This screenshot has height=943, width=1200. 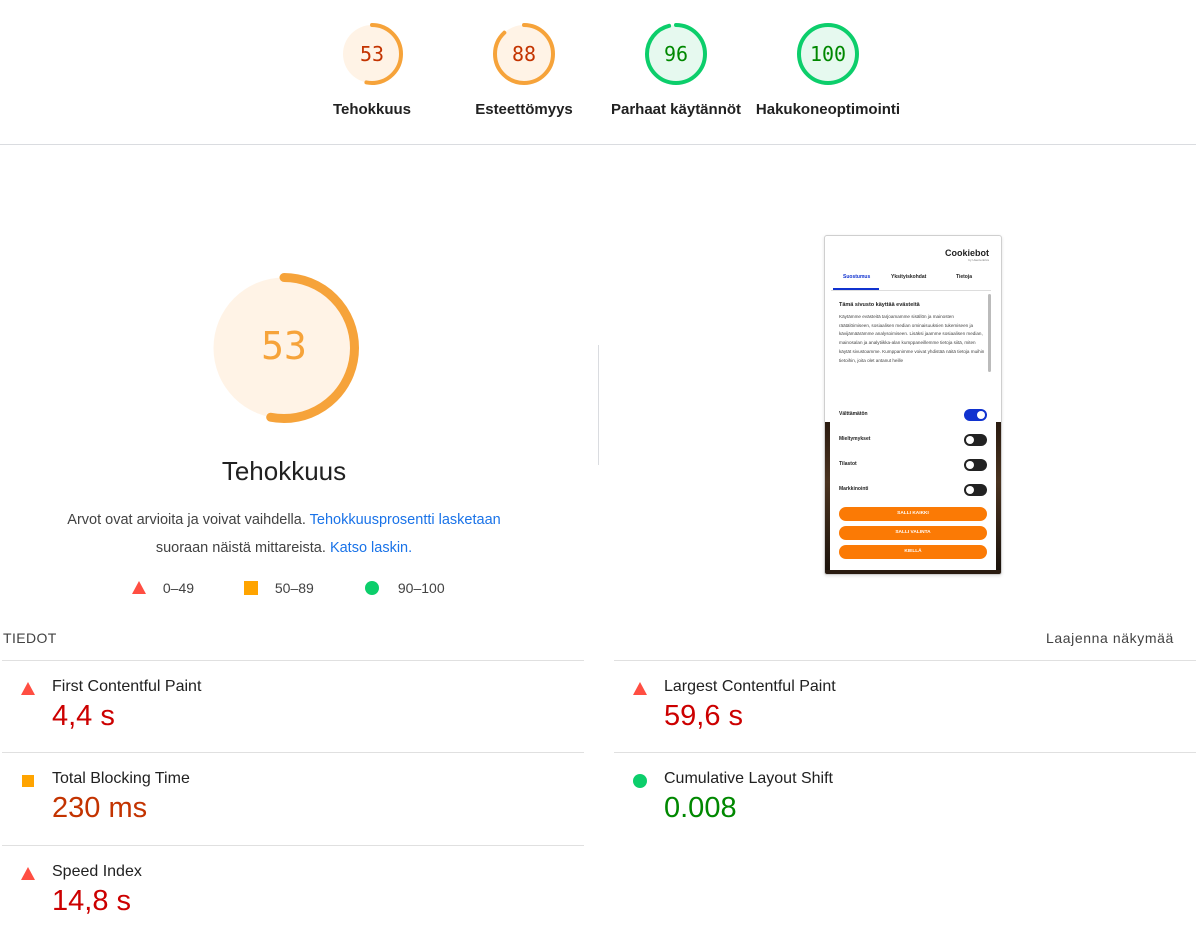 I want to click on performance-title: Tehokkuus, so click(x=284, y=471).